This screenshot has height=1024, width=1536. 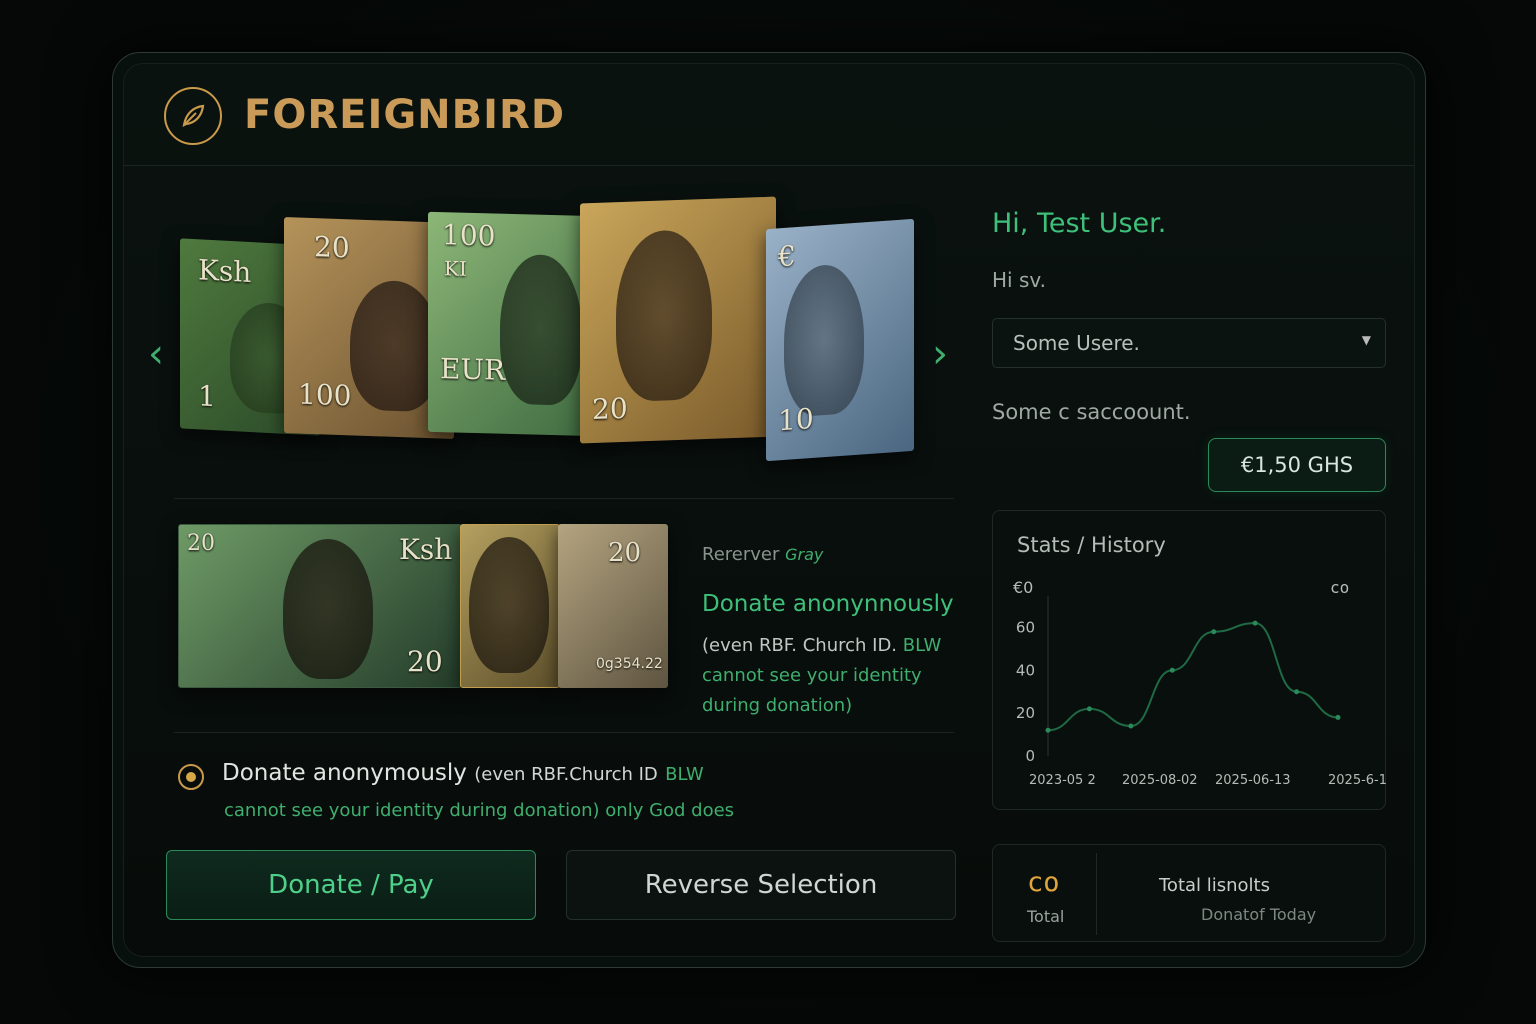 I want to click on donate-pay-button: Donate / Pay, so click(x=351, y=885).